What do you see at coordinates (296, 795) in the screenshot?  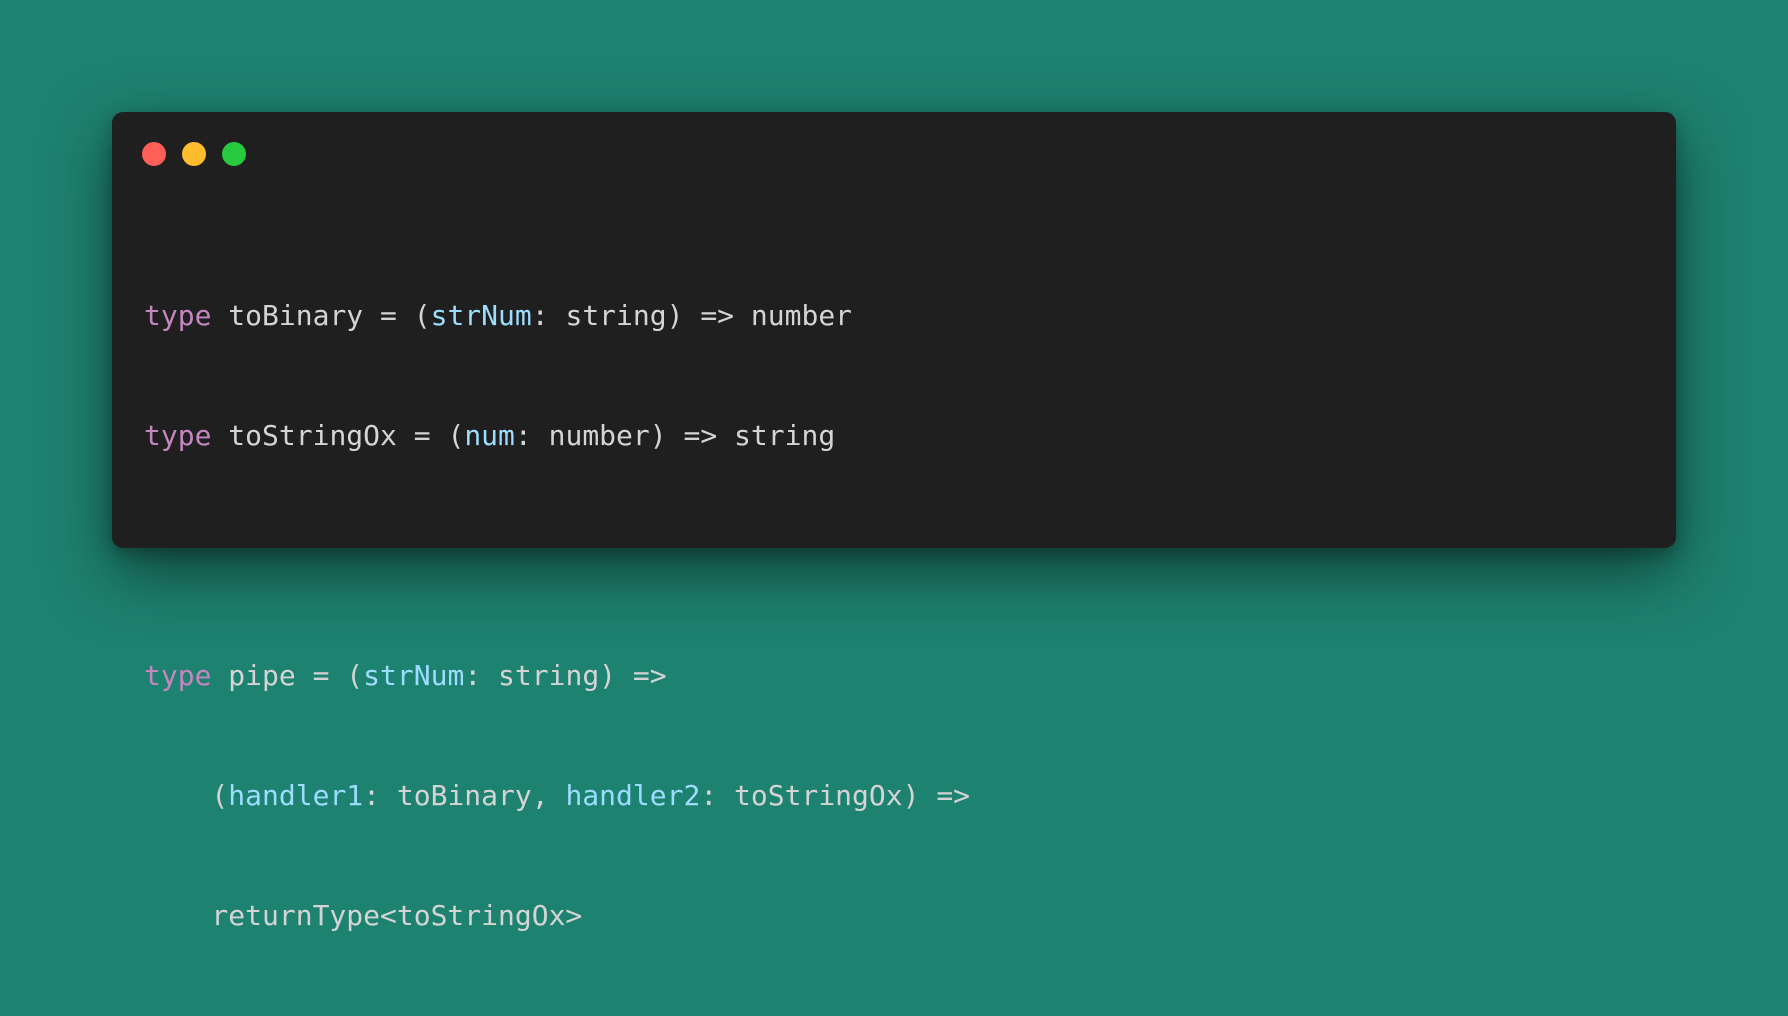 I see `code-token-parameter: handler1` at bounding box center [296, 795].